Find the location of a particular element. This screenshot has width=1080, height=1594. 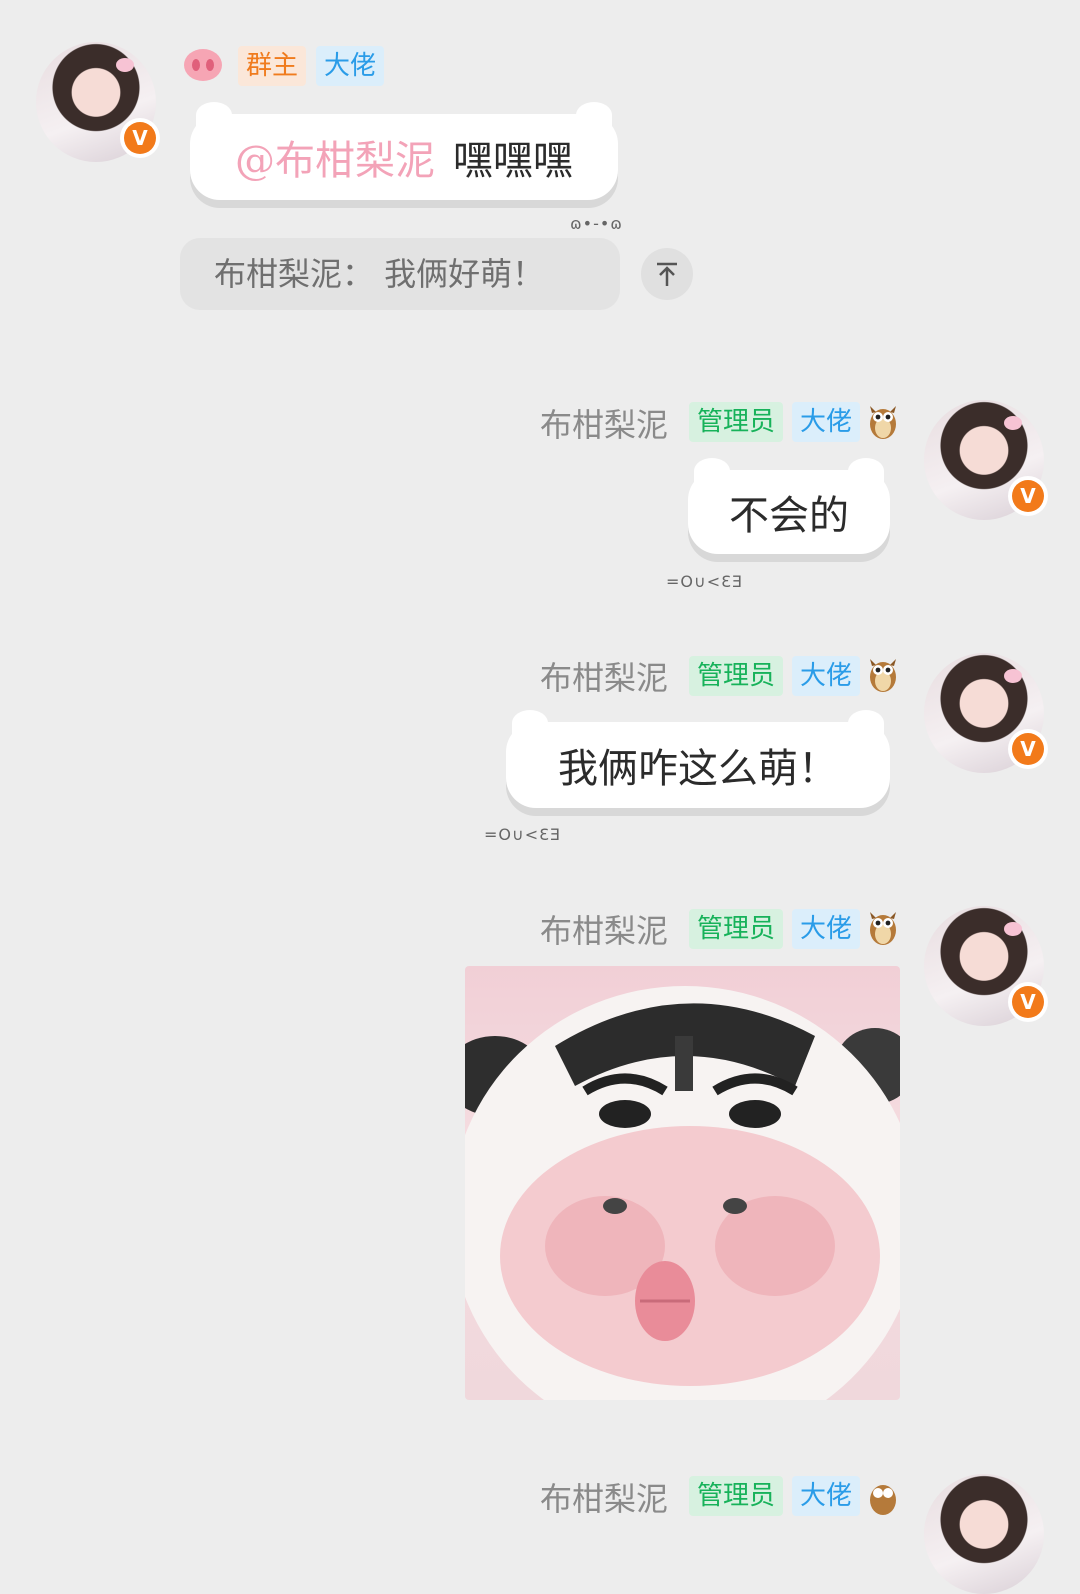

avatar-sender is located at coordinates (984, 1534).